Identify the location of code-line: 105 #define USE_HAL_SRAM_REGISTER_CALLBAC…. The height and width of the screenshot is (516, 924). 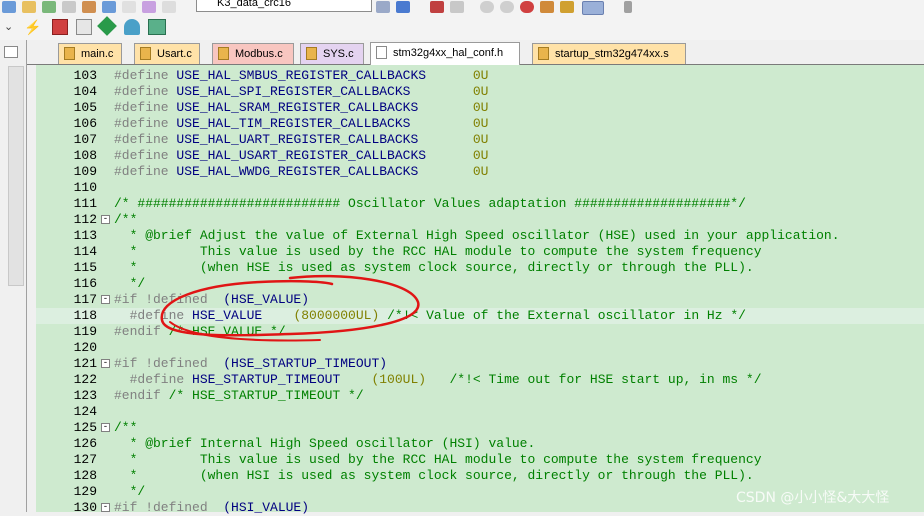
(480, 108).